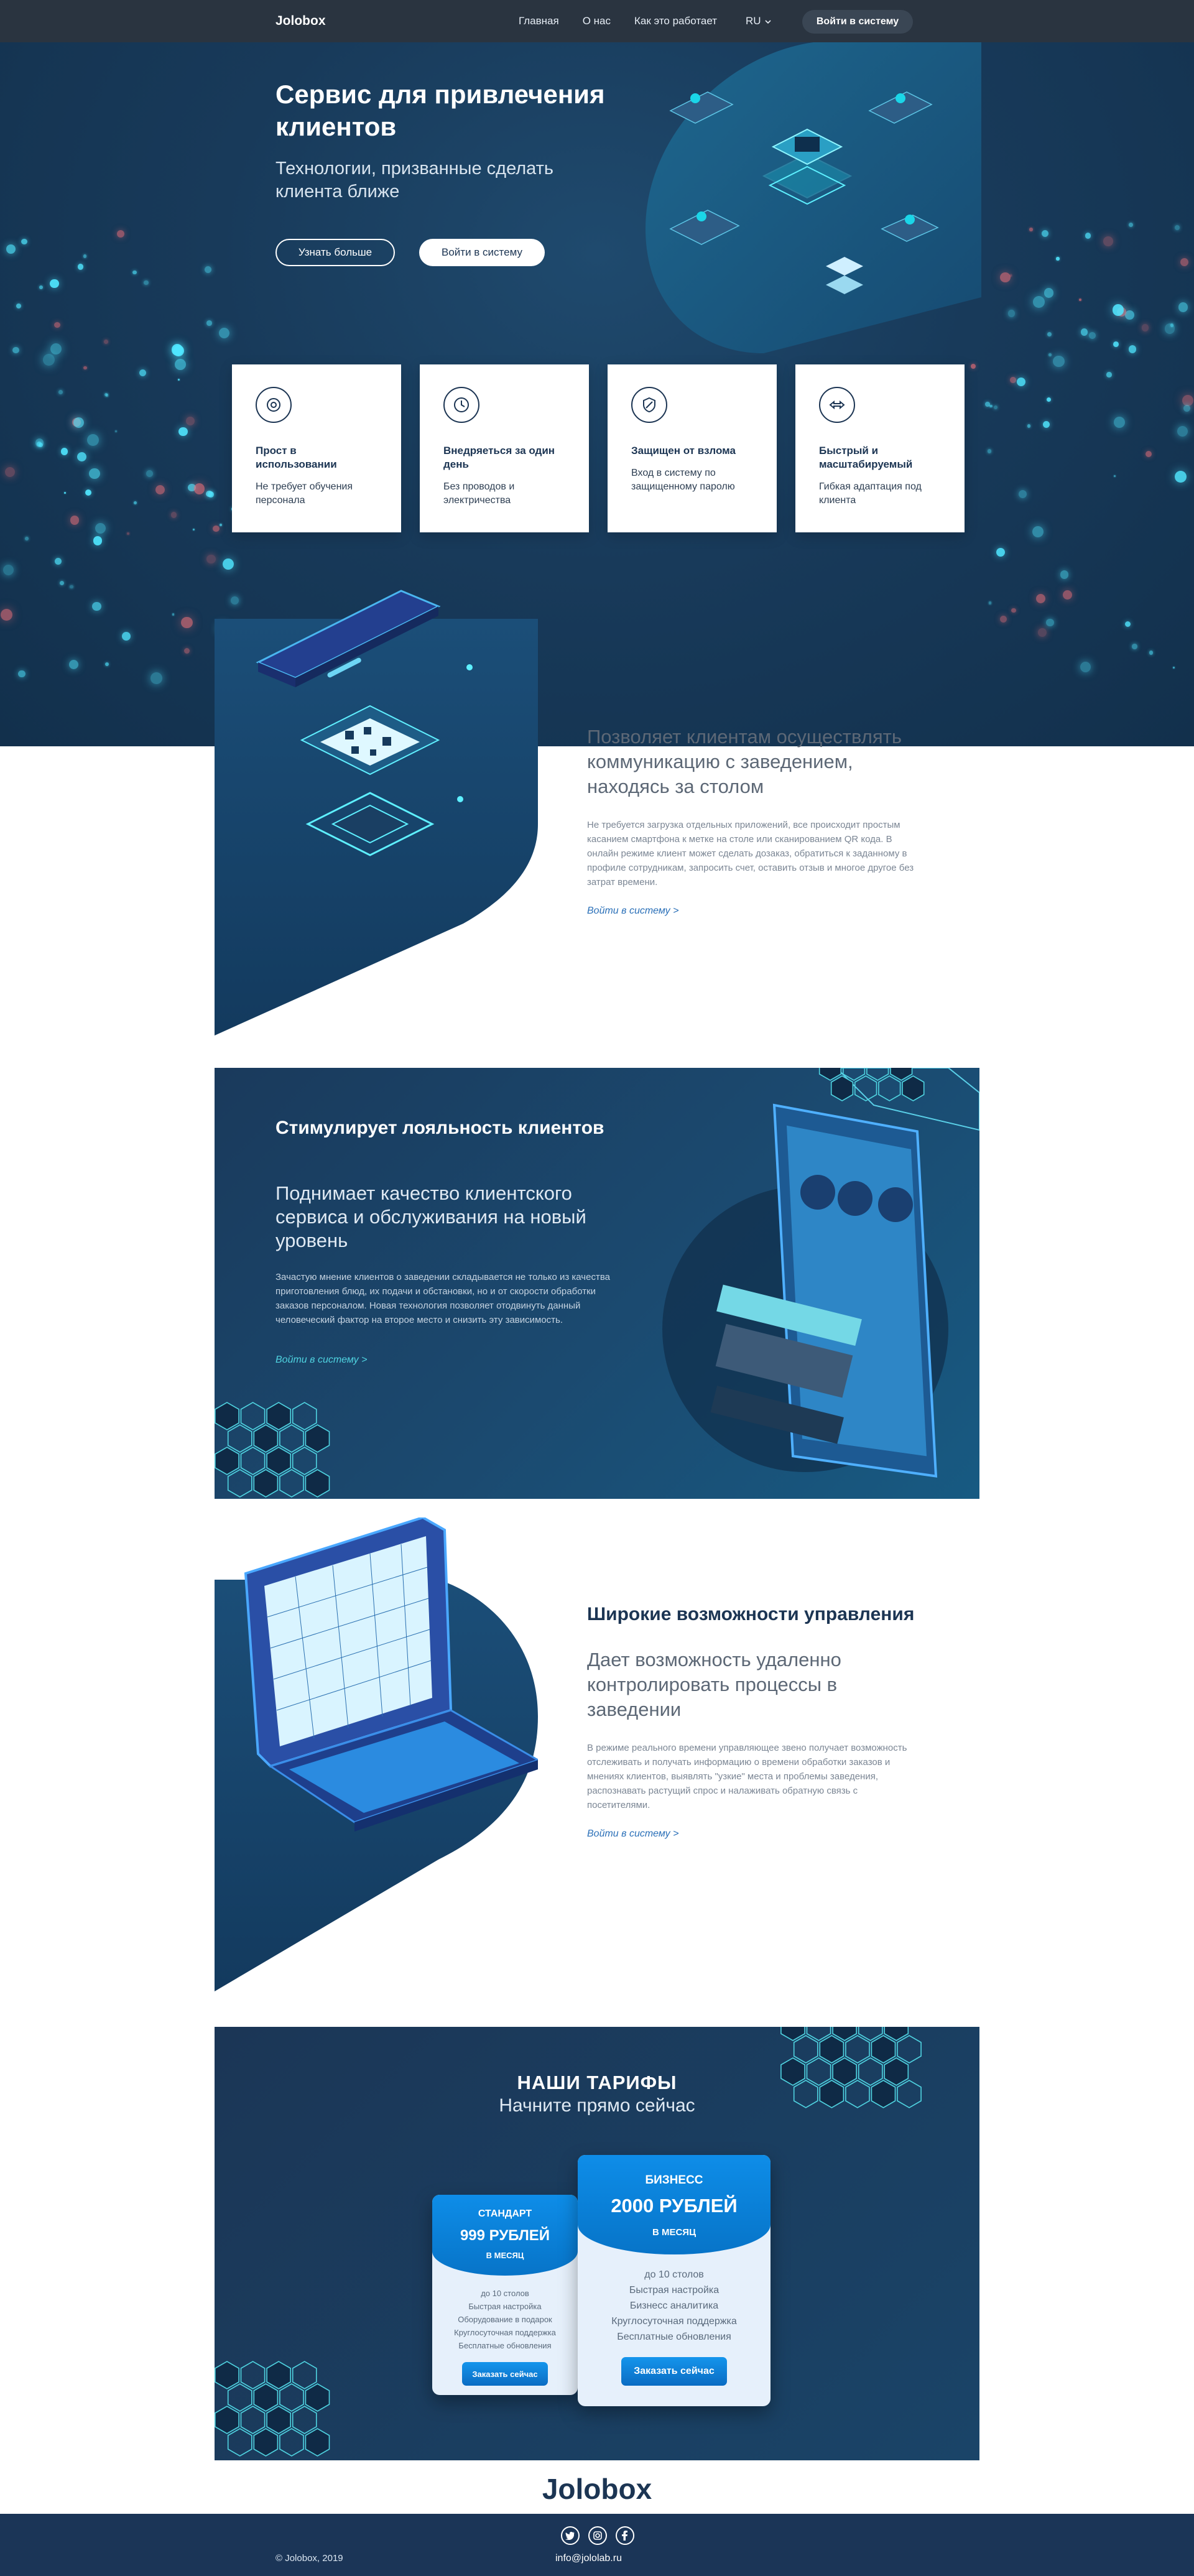 The image size is (1194, 2576). What do you see at coordinates (321, 1361) in the screenshot?
I see `loyalty-login-link: Войти в систему >` at bounding box center [321, 1361].